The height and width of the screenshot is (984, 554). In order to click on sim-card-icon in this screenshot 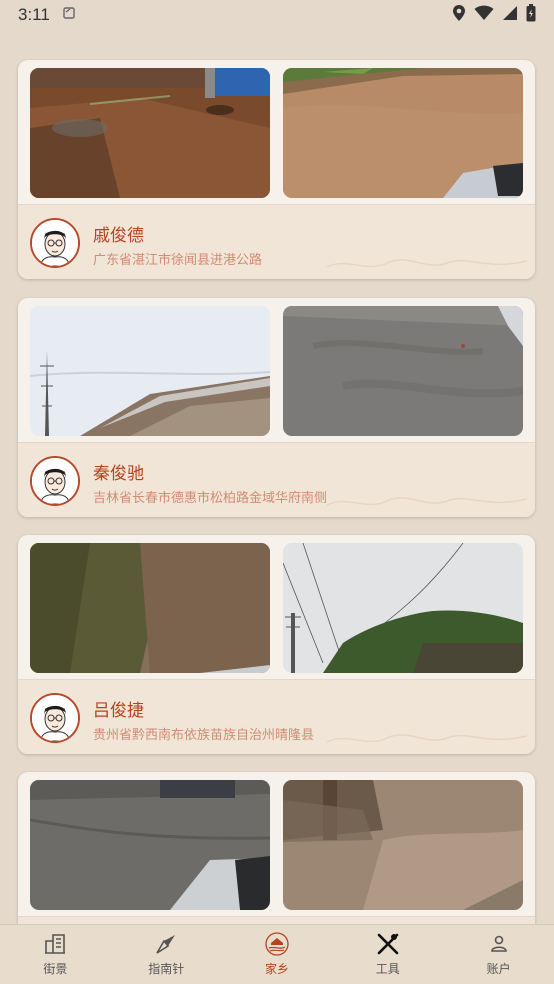, I will do `click(69, 15)`.